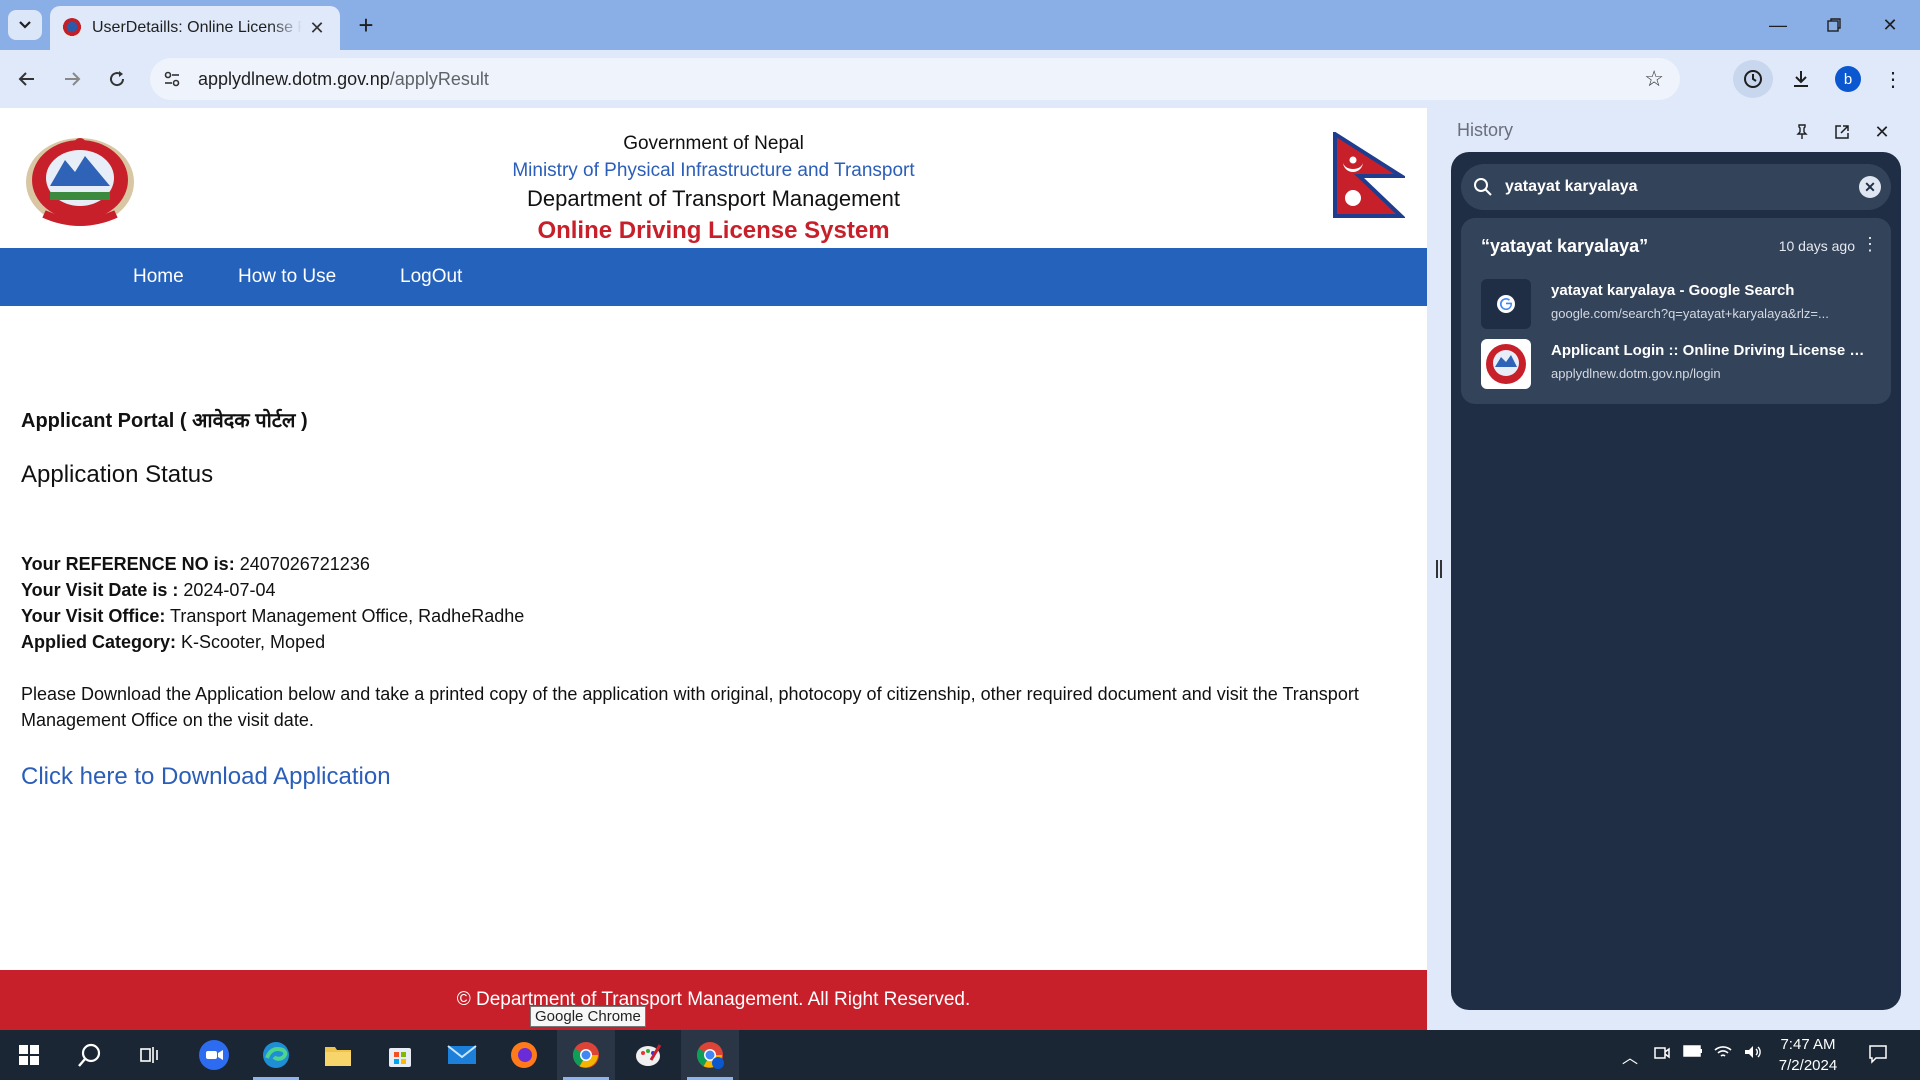 The image size is (1920, 1080). I want to click on category-label: Applied Category:, so click(99, 642).